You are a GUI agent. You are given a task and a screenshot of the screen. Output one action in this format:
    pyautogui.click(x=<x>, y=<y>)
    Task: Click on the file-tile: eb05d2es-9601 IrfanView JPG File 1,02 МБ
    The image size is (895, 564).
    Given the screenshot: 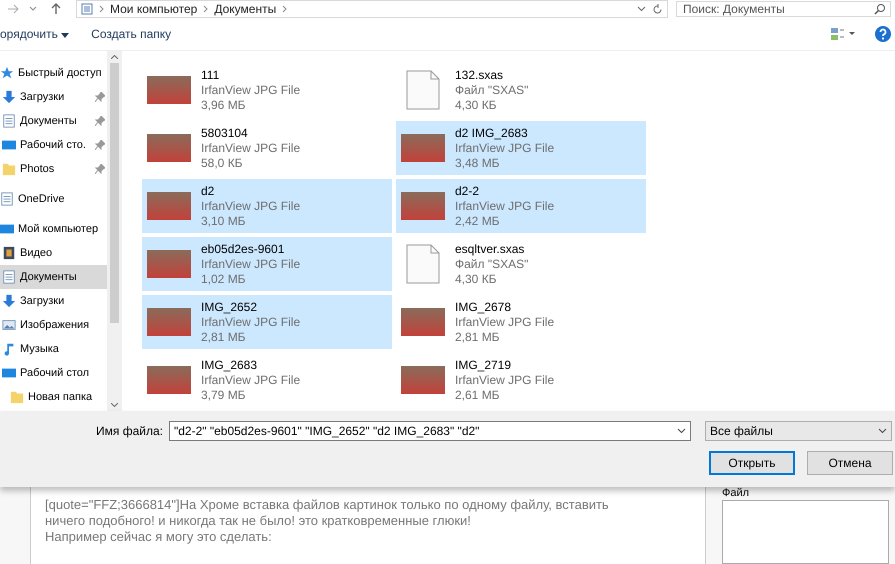 What is the action you would take?
    pyautogui.click(x=267, y=264)
    